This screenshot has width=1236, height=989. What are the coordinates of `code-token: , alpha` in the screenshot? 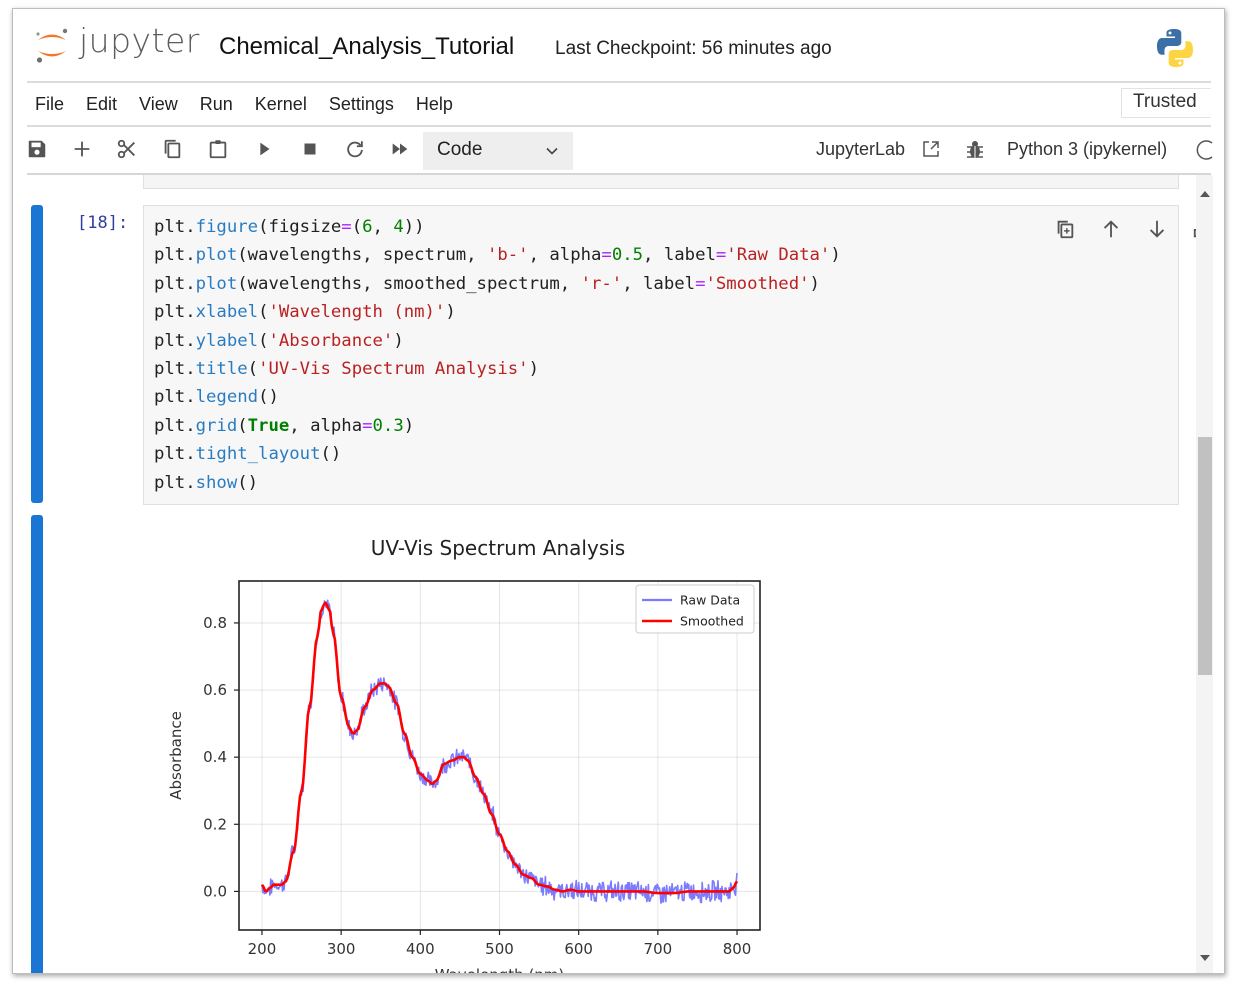 It's located at (326, 425).